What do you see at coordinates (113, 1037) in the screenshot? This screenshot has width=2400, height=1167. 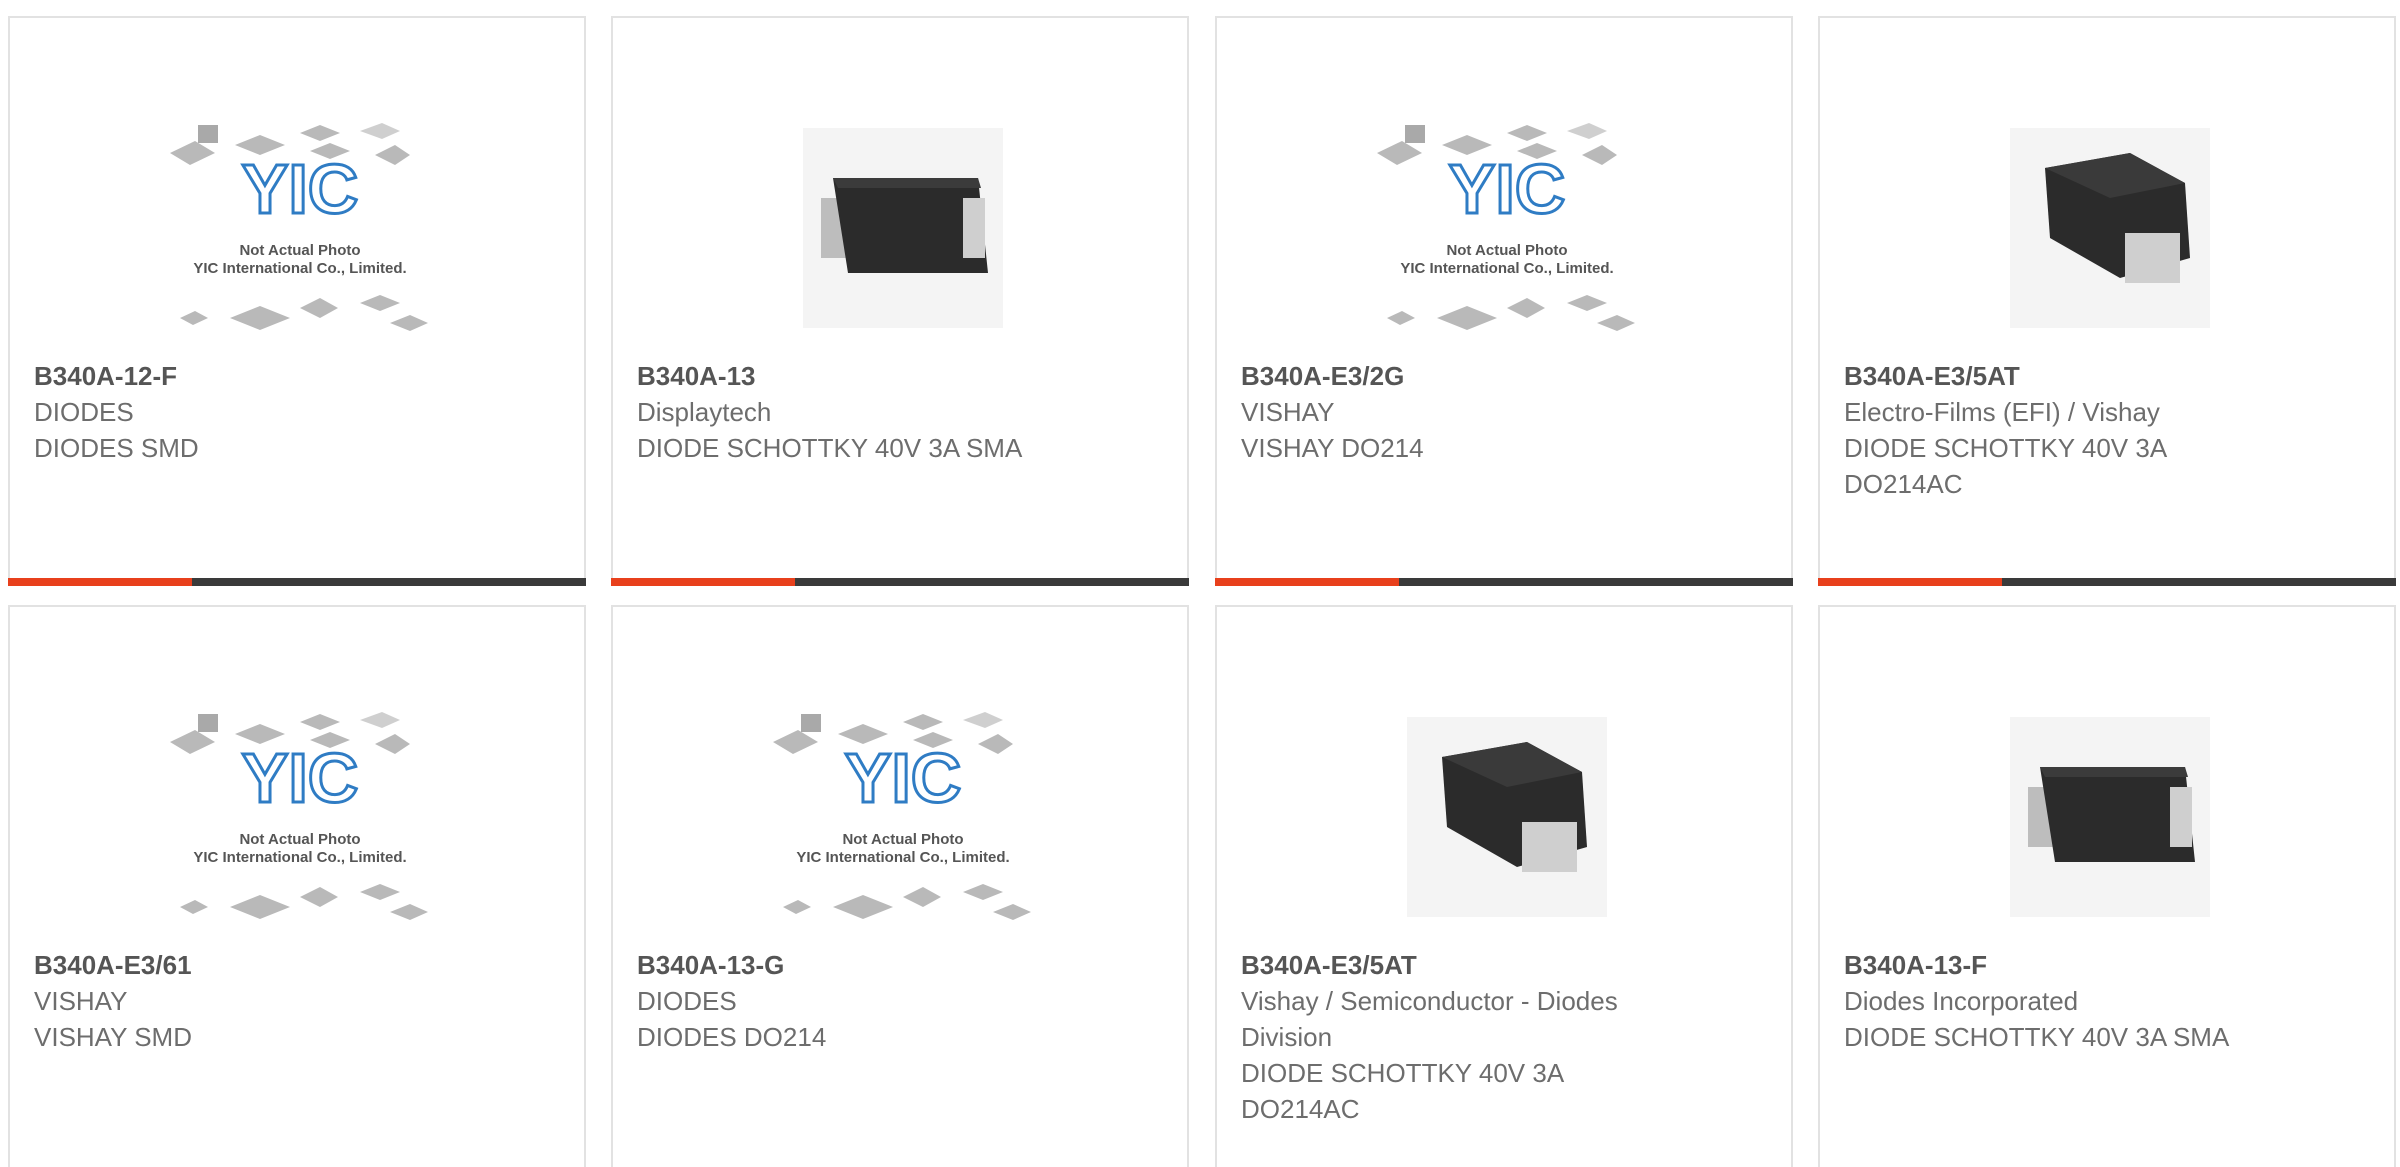 I see `description: VISHAY SMD` at bounding box center [113, 1037].